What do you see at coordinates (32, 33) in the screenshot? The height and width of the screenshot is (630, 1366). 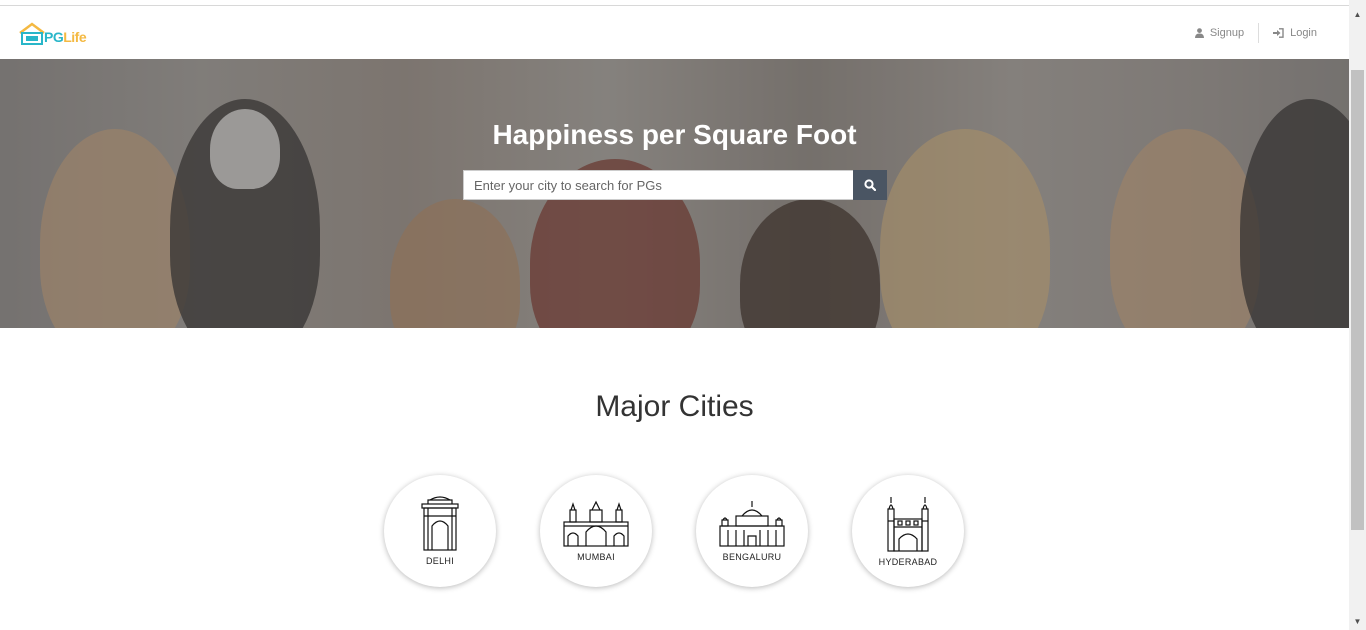 I see `house-logo-icon` at bounding box center [32, 33].